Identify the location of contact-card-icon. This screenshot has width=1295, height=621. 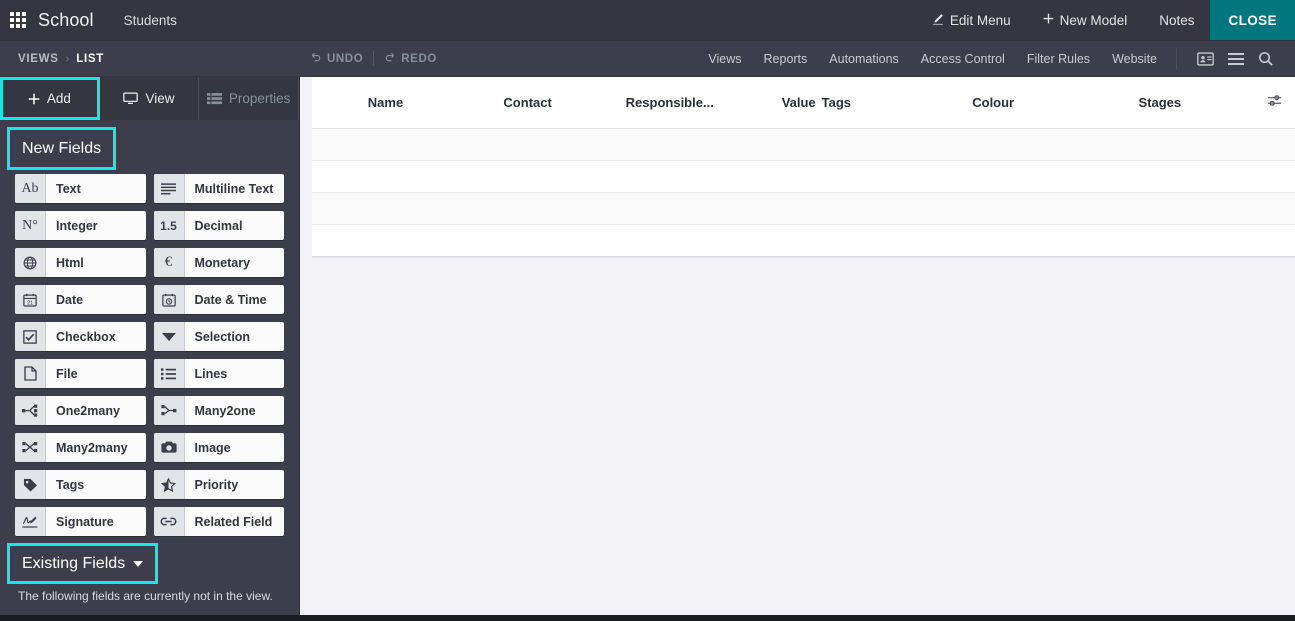
(1205, 58).